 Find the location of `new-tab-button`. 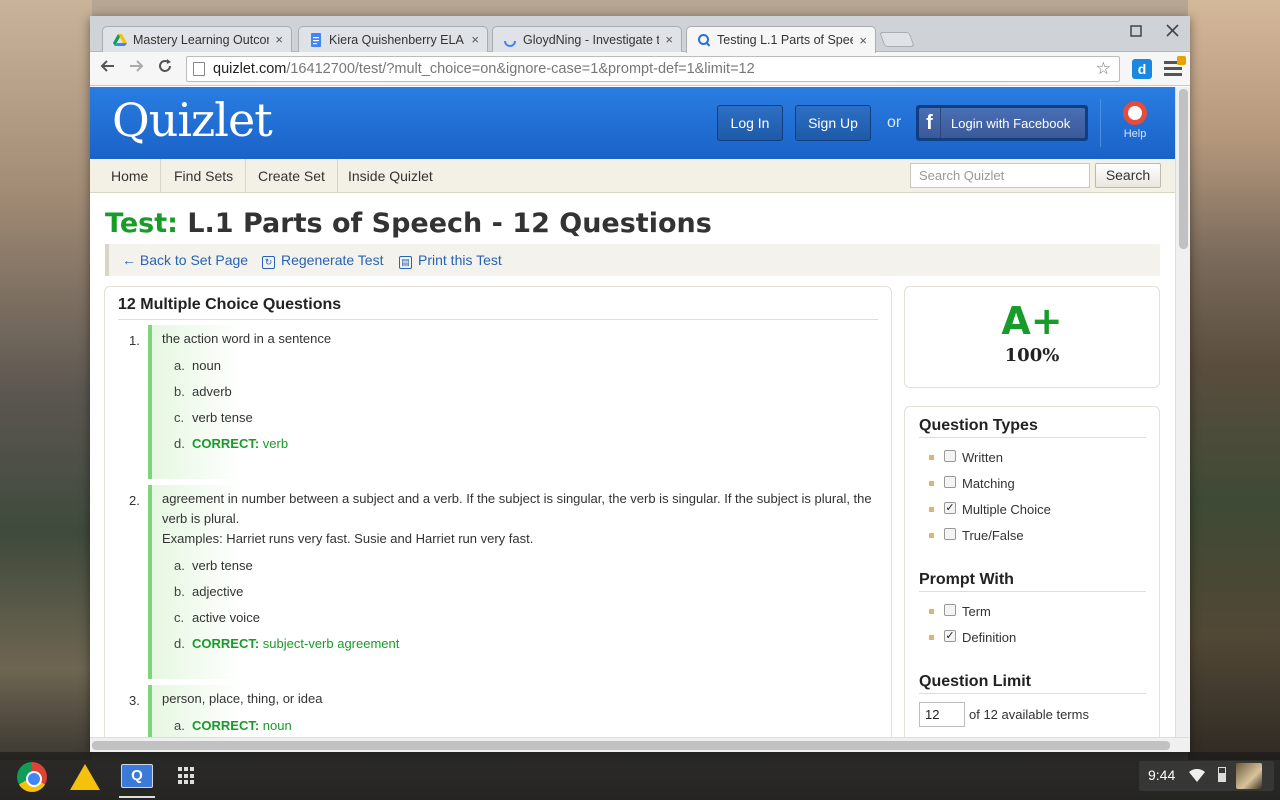

new-tab-button is located at coordinates (897, 39).